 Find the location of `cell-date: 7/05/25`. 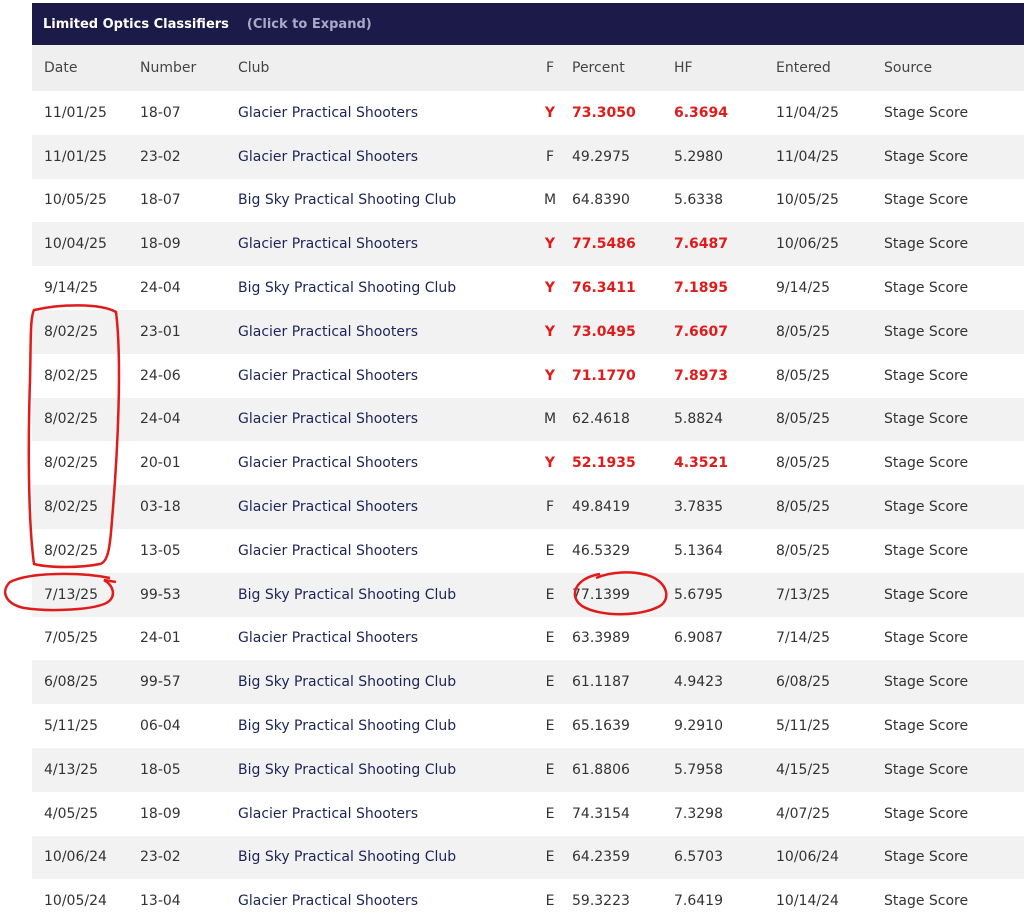

cell-date: 7/05/25 is located at coordinates (71, 638).